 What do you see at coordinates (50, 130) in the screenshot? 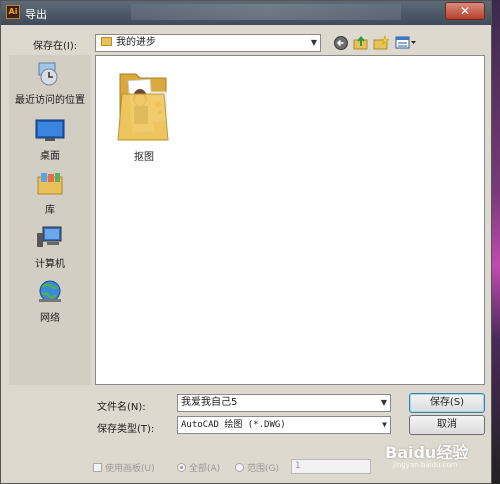
I see `desktop-icon` at bounding box center [50, 130].